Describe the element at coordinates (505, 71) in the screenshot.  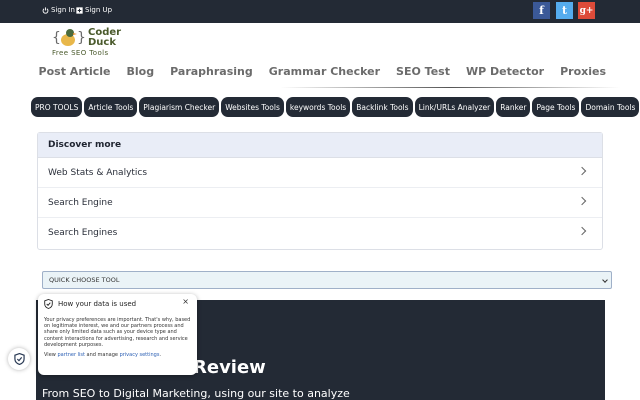
I see `nav-wp-detector: WP Detector` at that location.